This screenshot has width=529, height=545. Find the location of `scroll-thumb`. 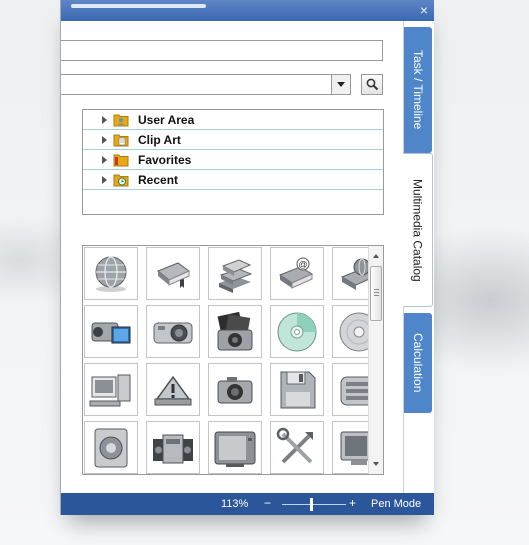

scroll-thumb is located at coordinates (376, 293).